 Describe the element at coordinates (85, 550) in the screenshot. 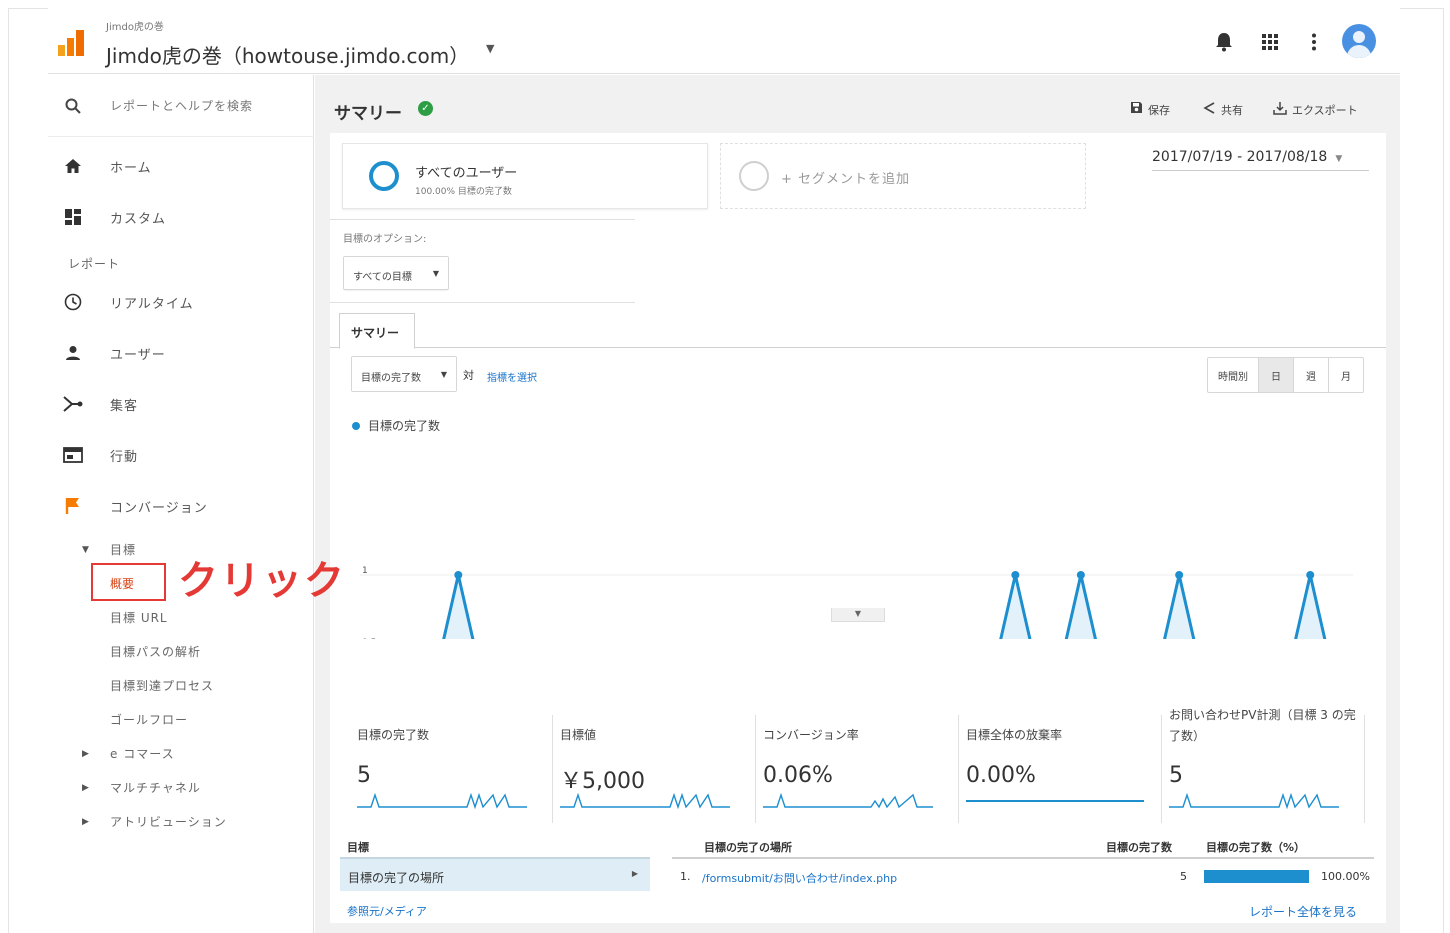

I see `expanded-arrow-icon: ▼` at that location.